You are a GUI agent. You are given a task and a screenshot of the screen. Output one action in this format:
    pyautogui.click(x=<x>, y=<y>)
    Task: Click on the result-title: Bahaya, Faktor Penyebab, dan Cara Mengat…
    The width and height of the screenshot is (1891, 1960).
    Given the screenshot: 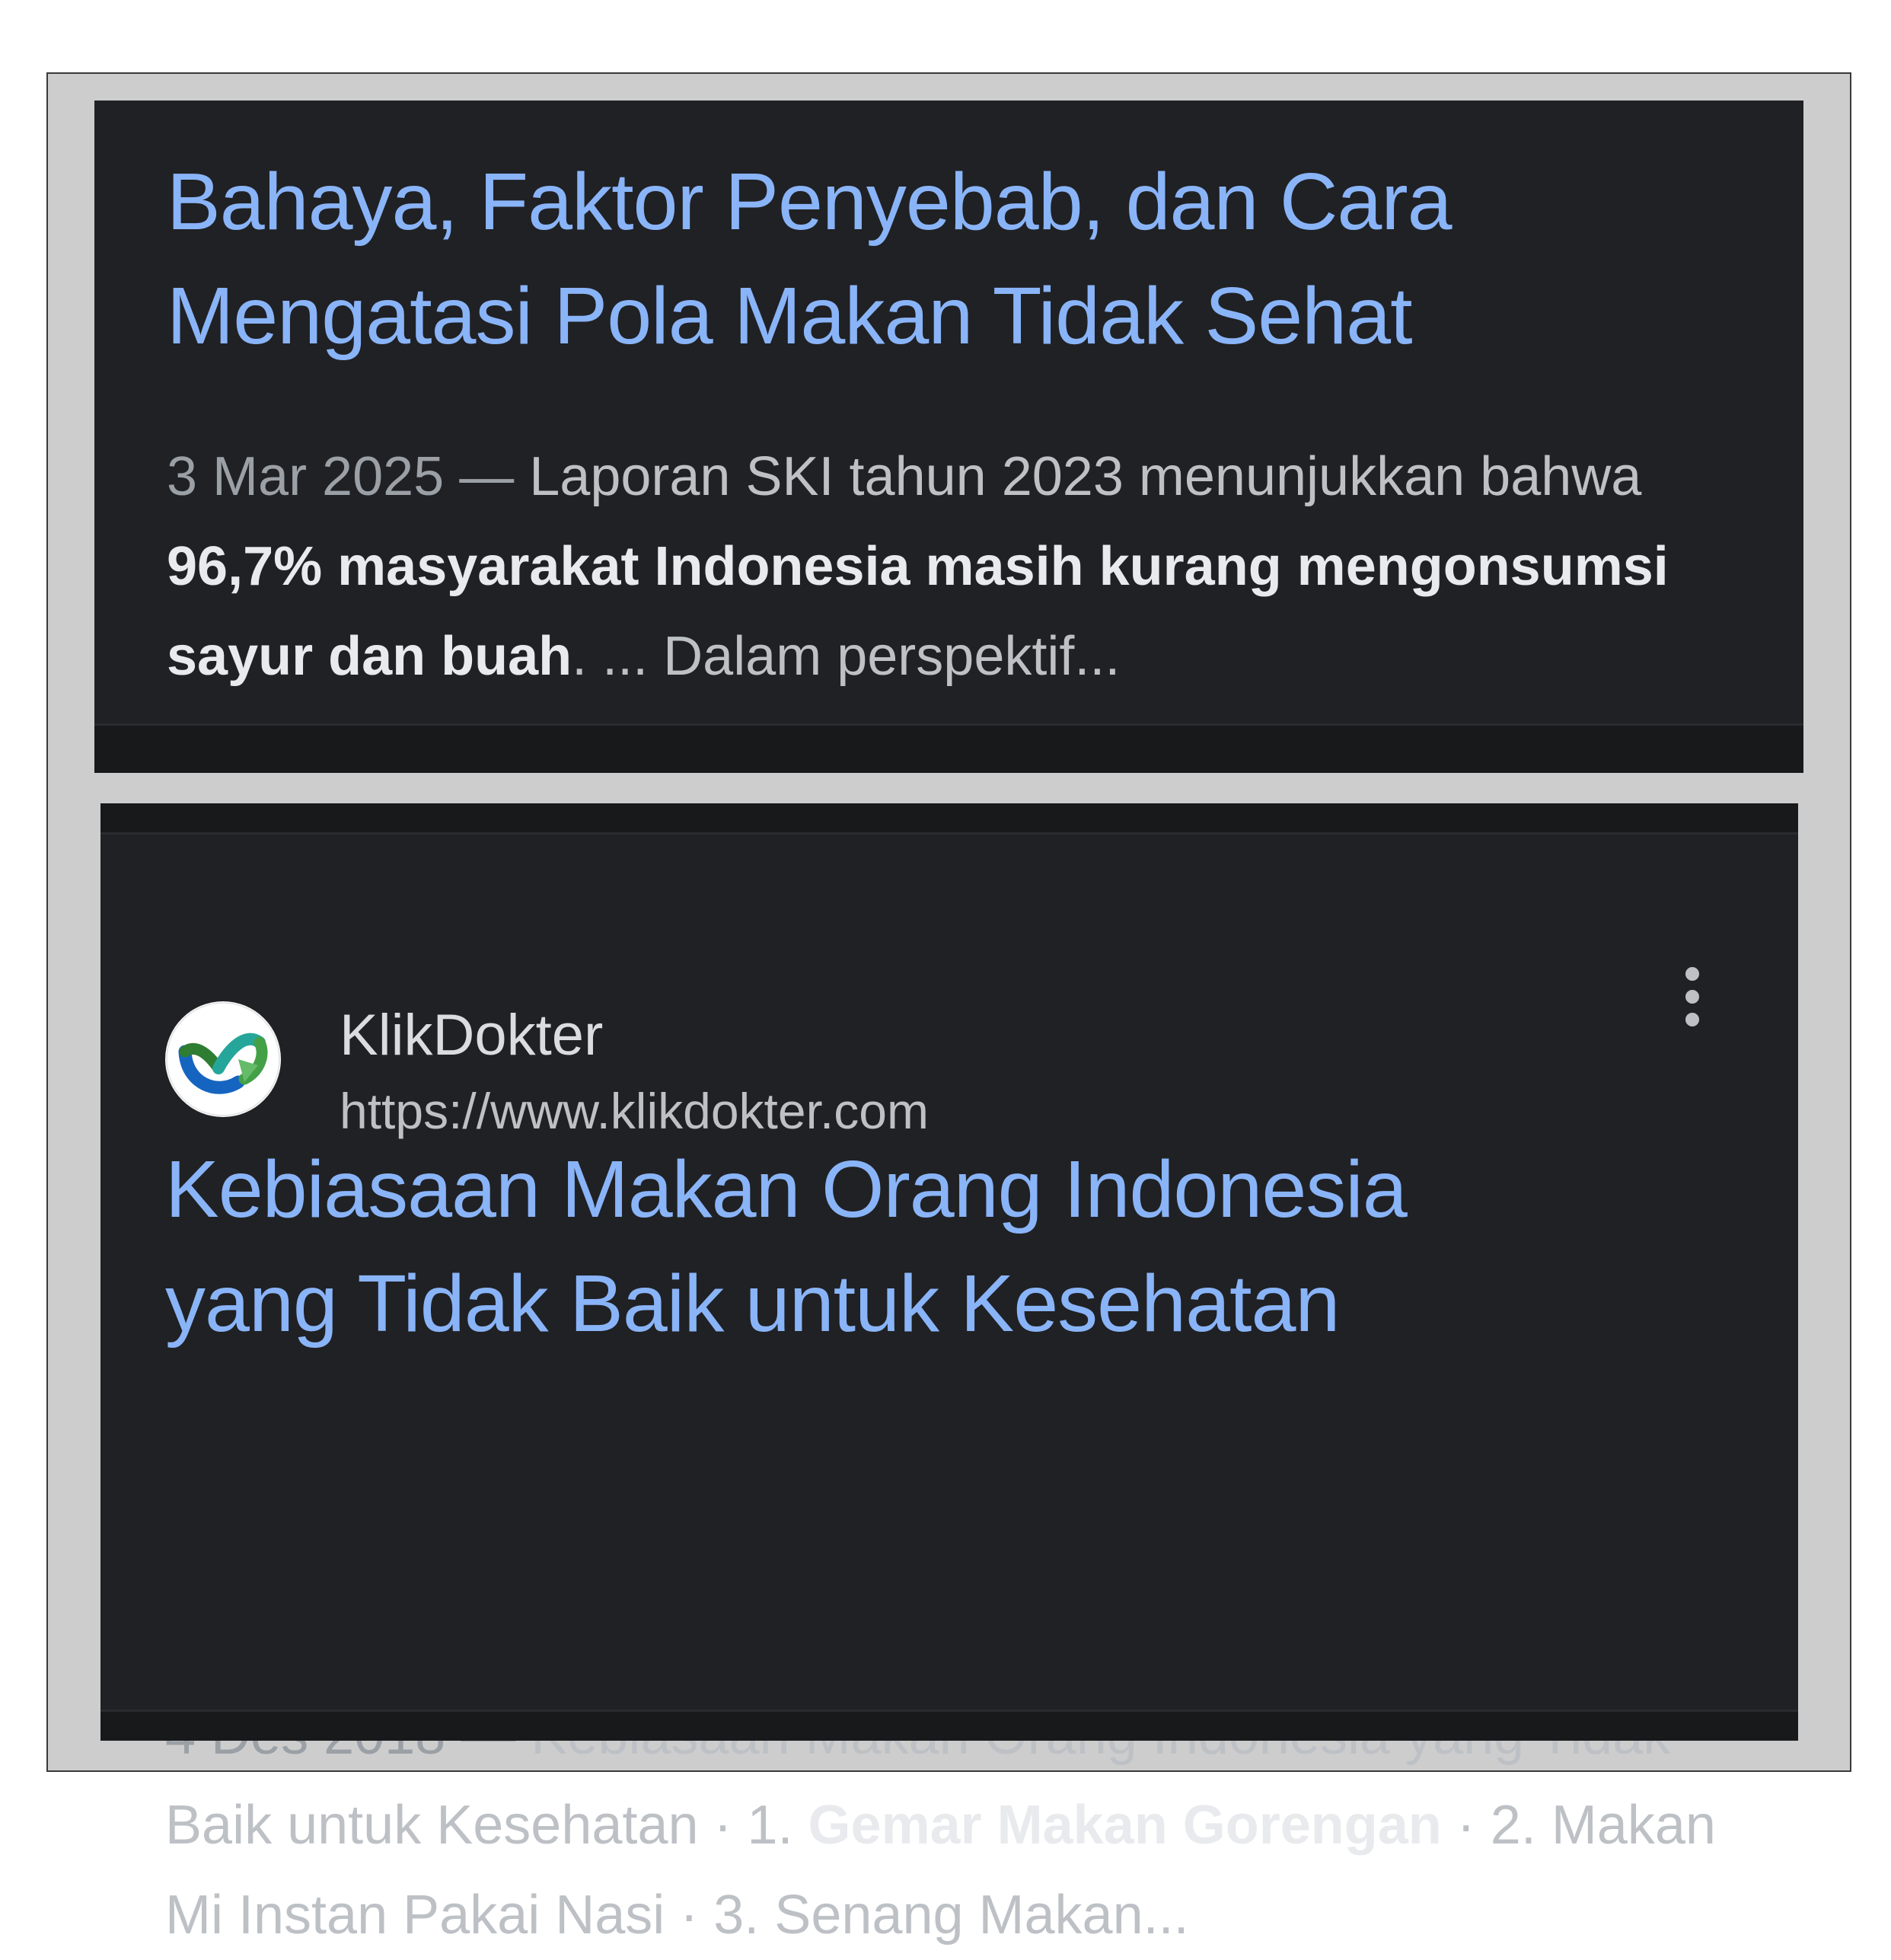 What is the action you would take?
    pyautogui.click(x=947, y=259)
    